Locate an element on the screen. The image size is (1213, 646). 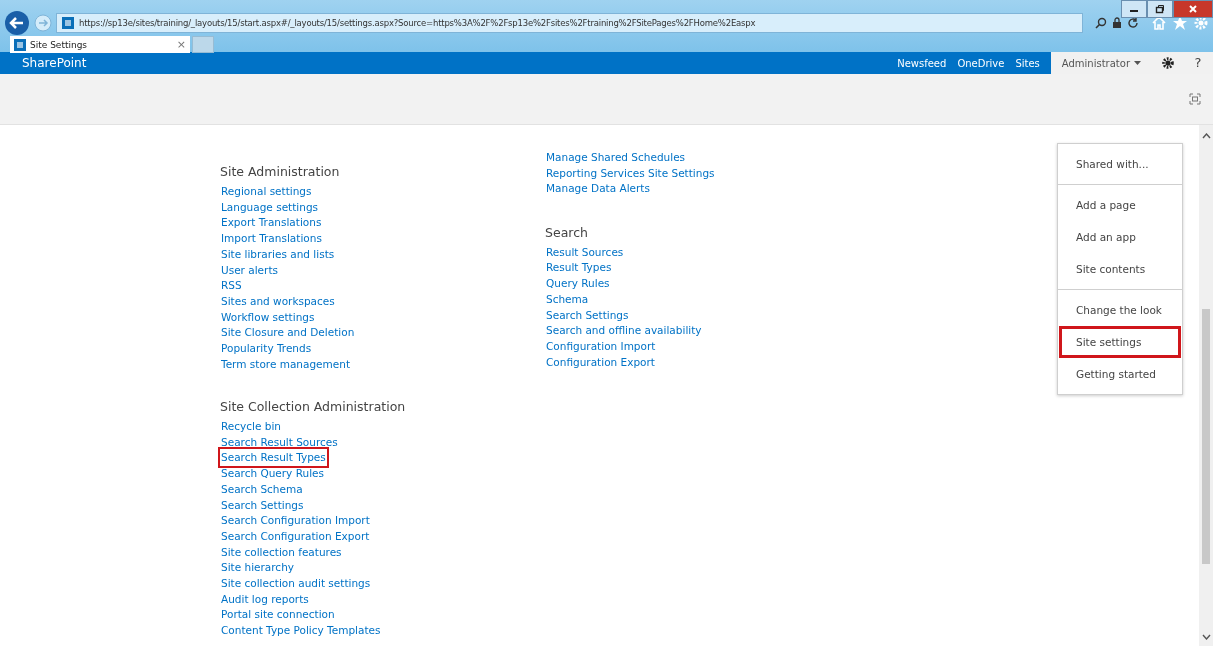
browser-tab: Site Settings × is located at coordinates (100, 44).